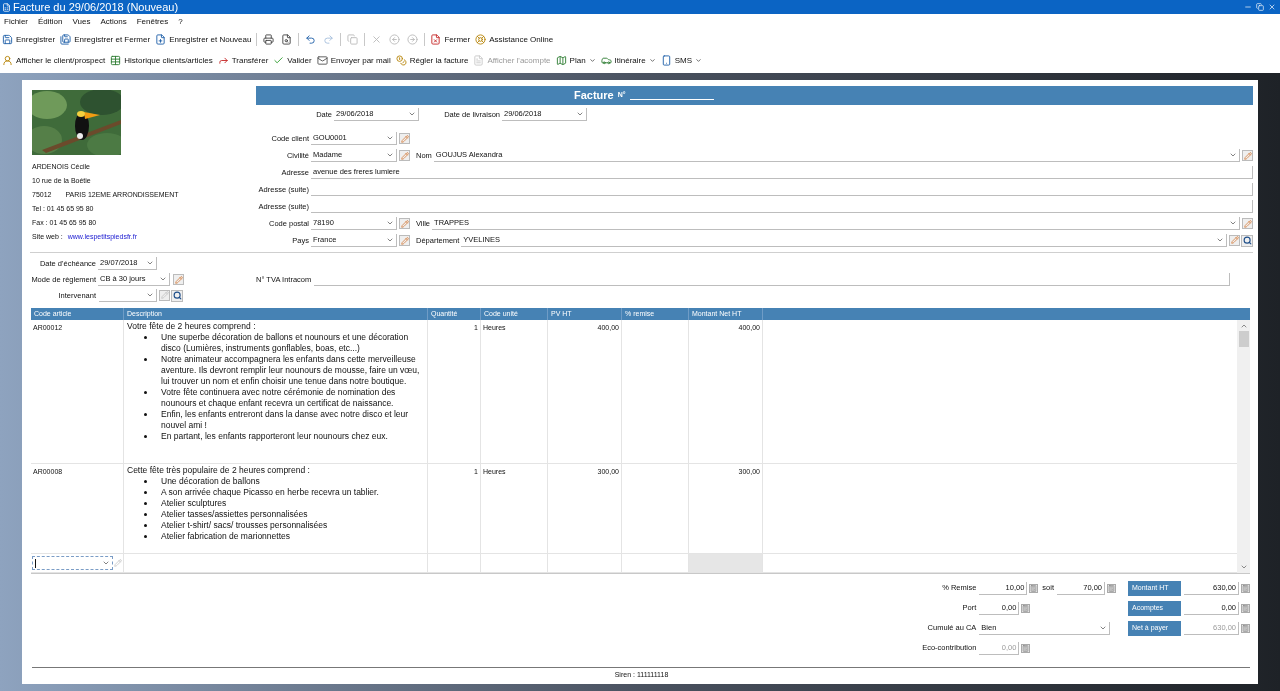 This screenshot has height=691, width=1280. What do you see at coordinates (561, 60) in the screenshot?
I see `map-icon` at bounding box center [561, 60].